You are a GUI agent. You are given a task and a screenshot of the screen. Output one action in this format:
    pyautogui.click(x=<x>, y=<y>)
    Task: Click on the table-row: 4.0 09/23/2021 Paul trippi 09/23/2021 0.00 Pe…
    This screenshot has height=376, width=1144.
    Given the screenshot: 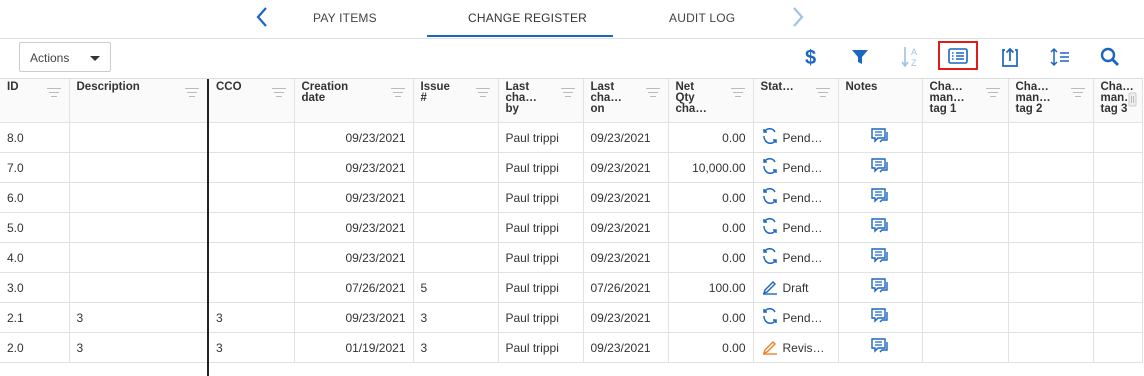 What is the action you would take?
    pyautogui.click(x=571, y=257)
    